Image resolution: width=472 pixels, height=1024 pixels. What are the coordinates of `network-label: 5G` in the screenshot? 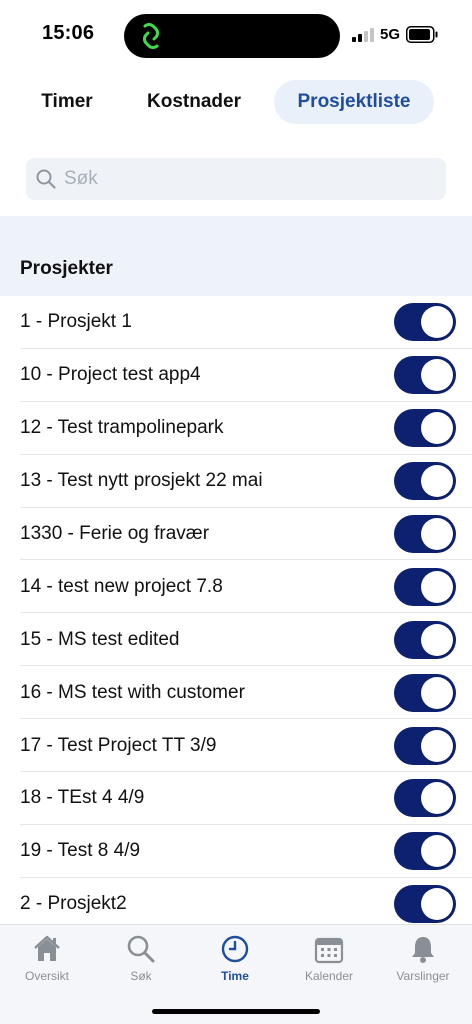 It's located at (390, 34).